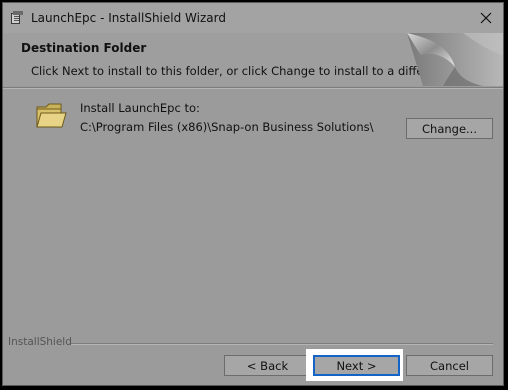  I want to click on close-button, so click(486, 18).